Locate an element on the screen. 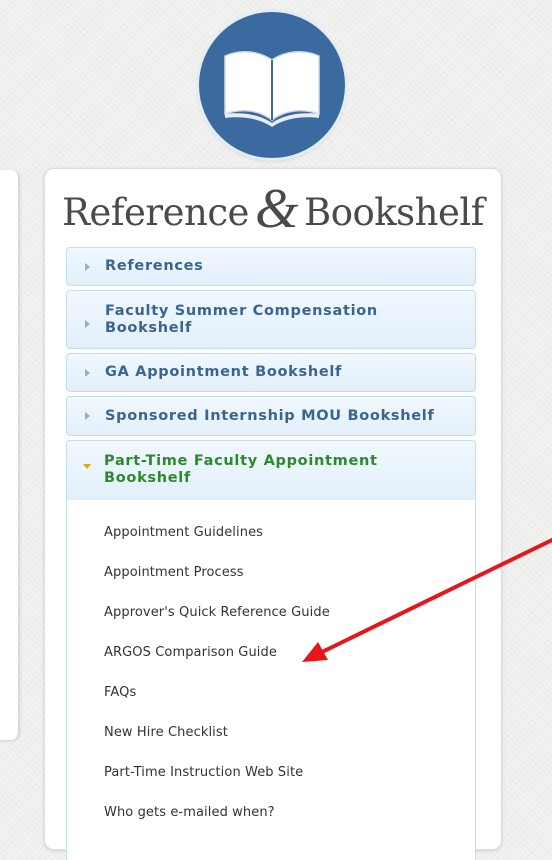 This screenshot has height=860, width=552. accordion-label: References is located at coordinates (154, 266).